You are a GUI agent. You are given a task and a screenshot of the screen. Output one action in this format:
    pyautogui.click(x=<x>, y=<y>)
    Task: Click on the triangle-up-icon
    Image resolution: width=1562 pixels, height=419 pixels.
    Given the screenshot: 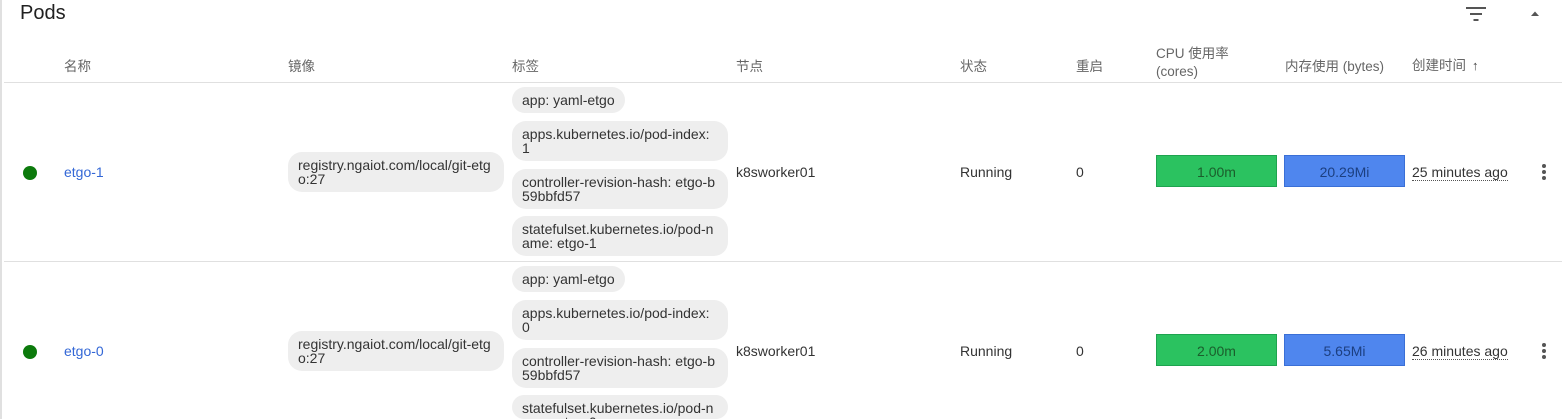 What is the action you would take?
    pyautogui.click(x=1535, y=14)
    